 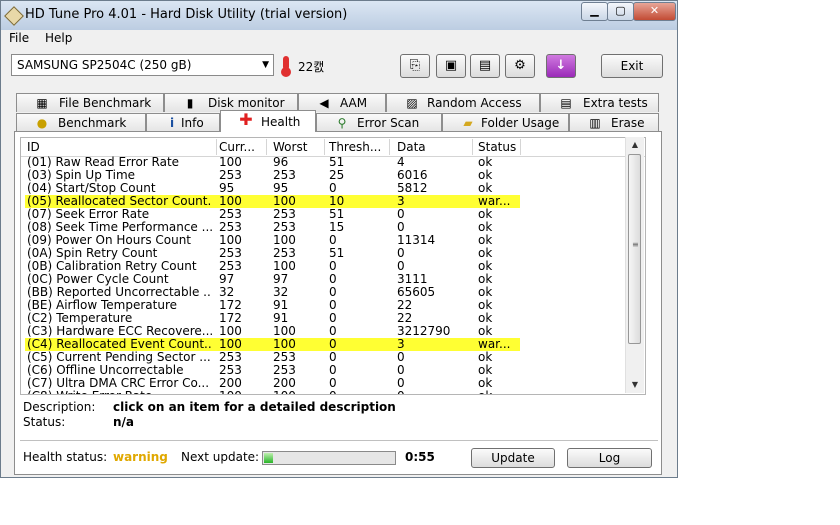 I want to click on table-row: (0A) Spin Retry Count 253 253 51 0 ok, so click(x=333, y=253).